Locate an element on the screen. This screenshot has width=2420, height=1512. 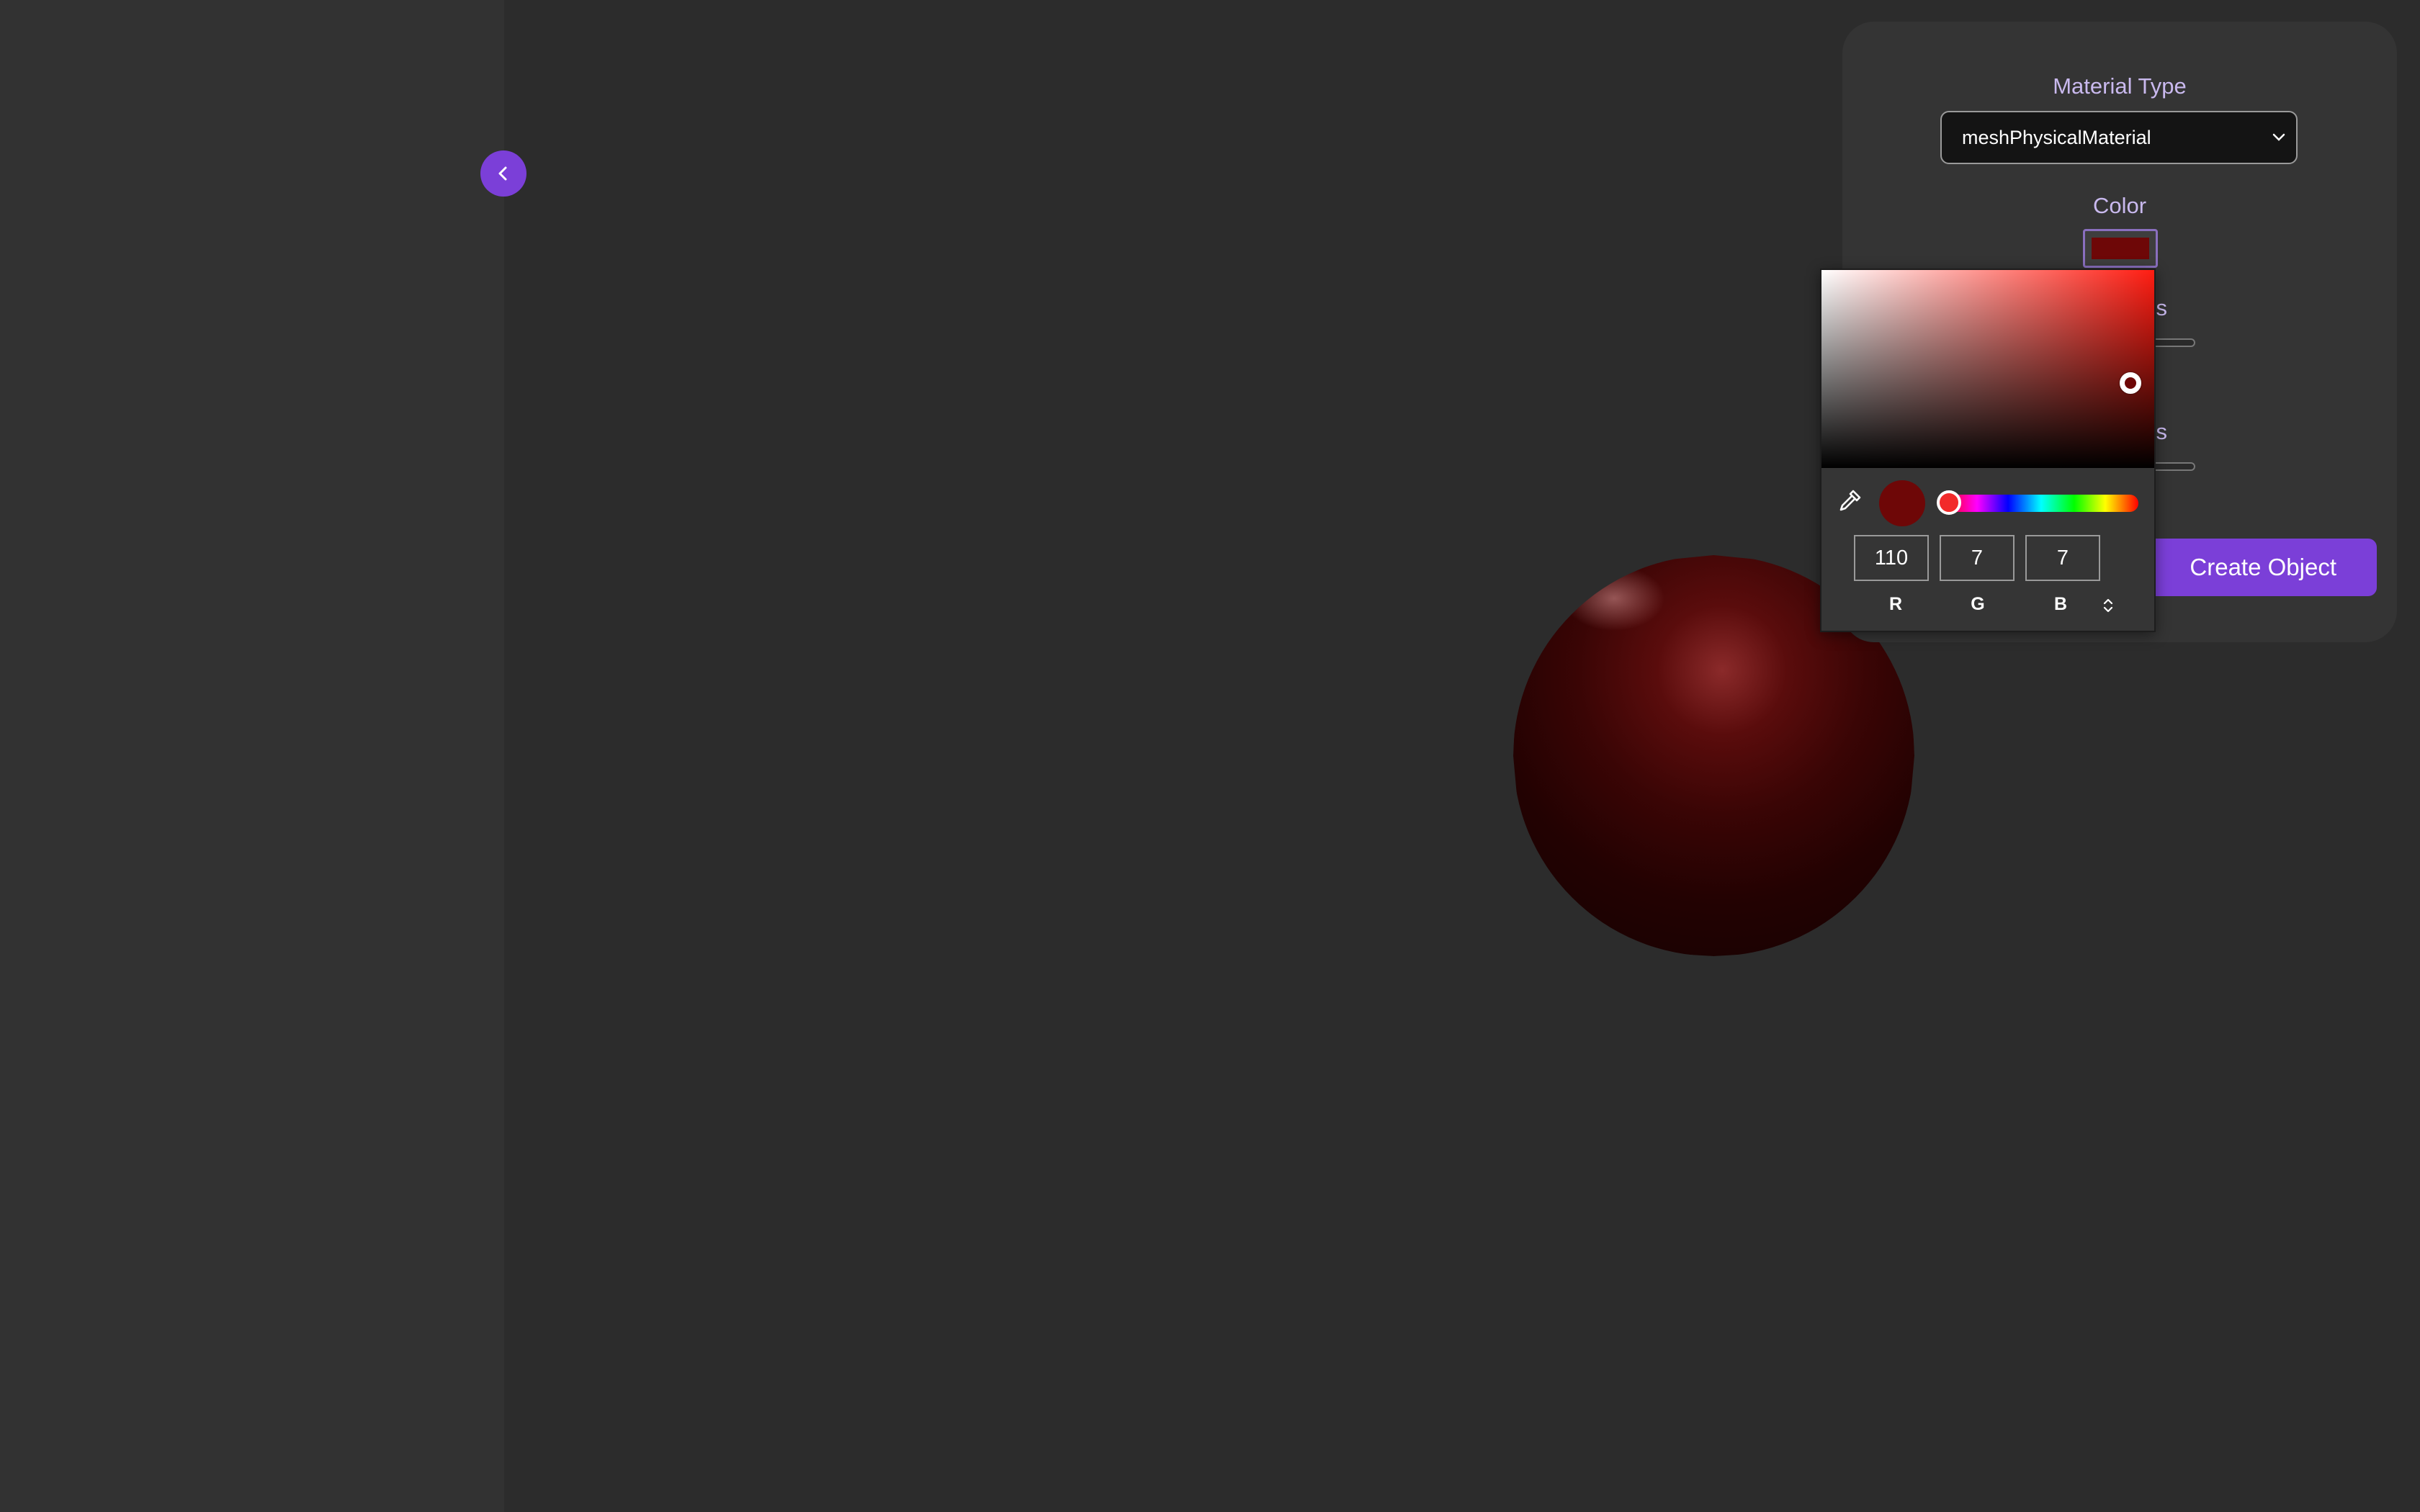
red-label: R is located at coordinates (1895, 604).